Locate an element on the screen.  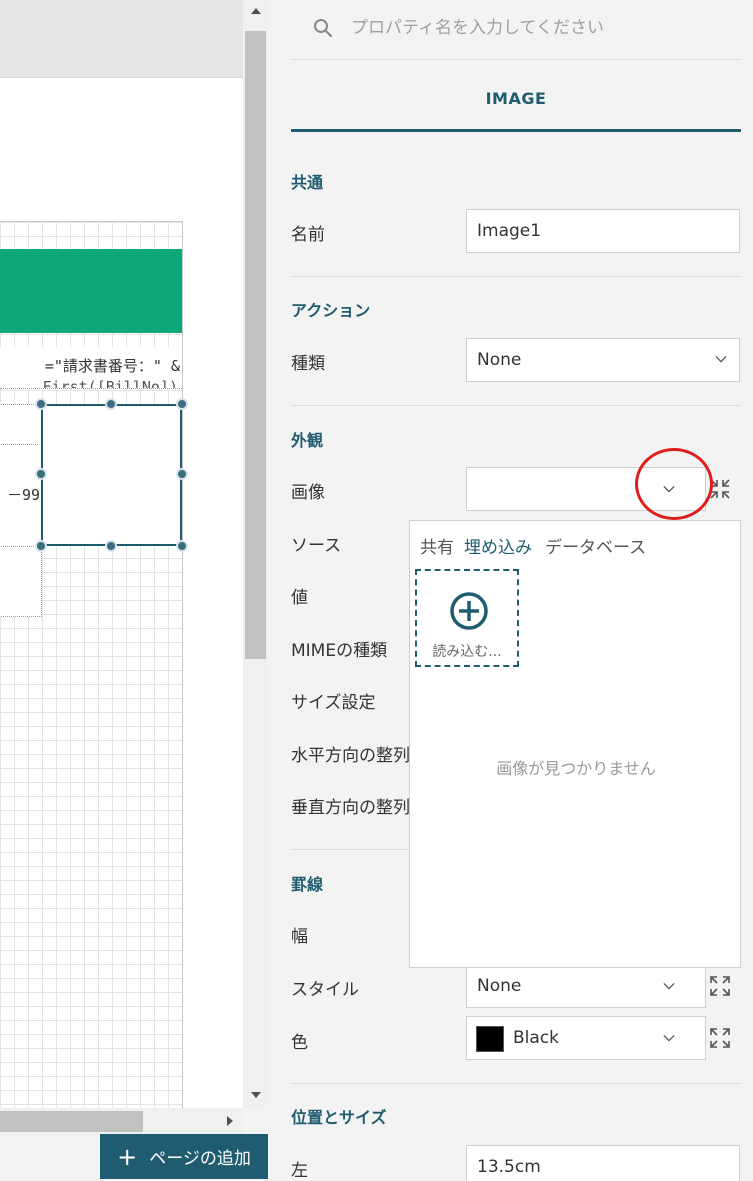
property-search-input is located at coordinates (531, 28).